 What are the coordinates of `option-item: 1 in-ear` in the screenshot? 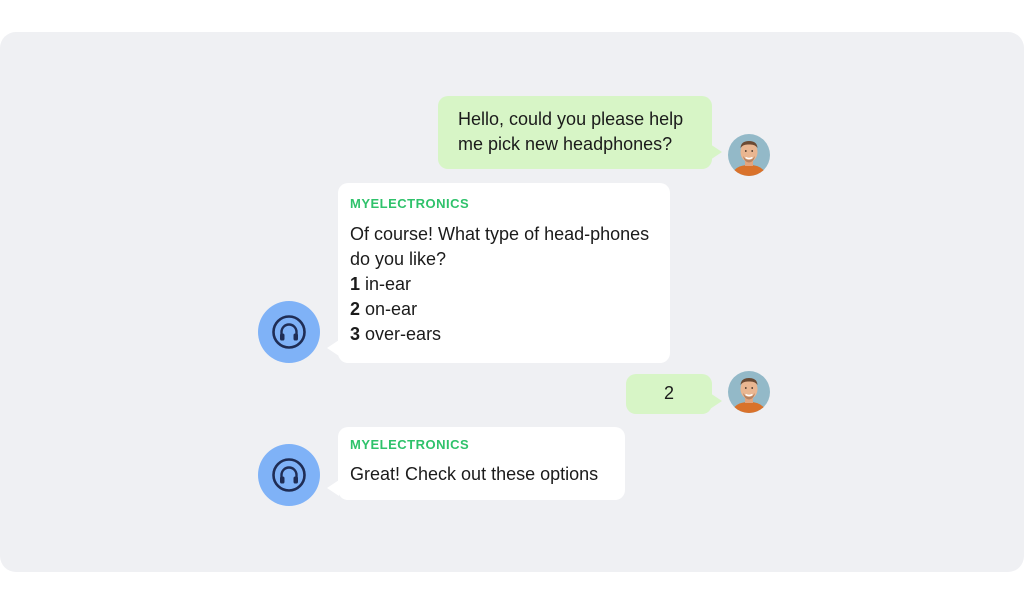 It's located at (504, 284).